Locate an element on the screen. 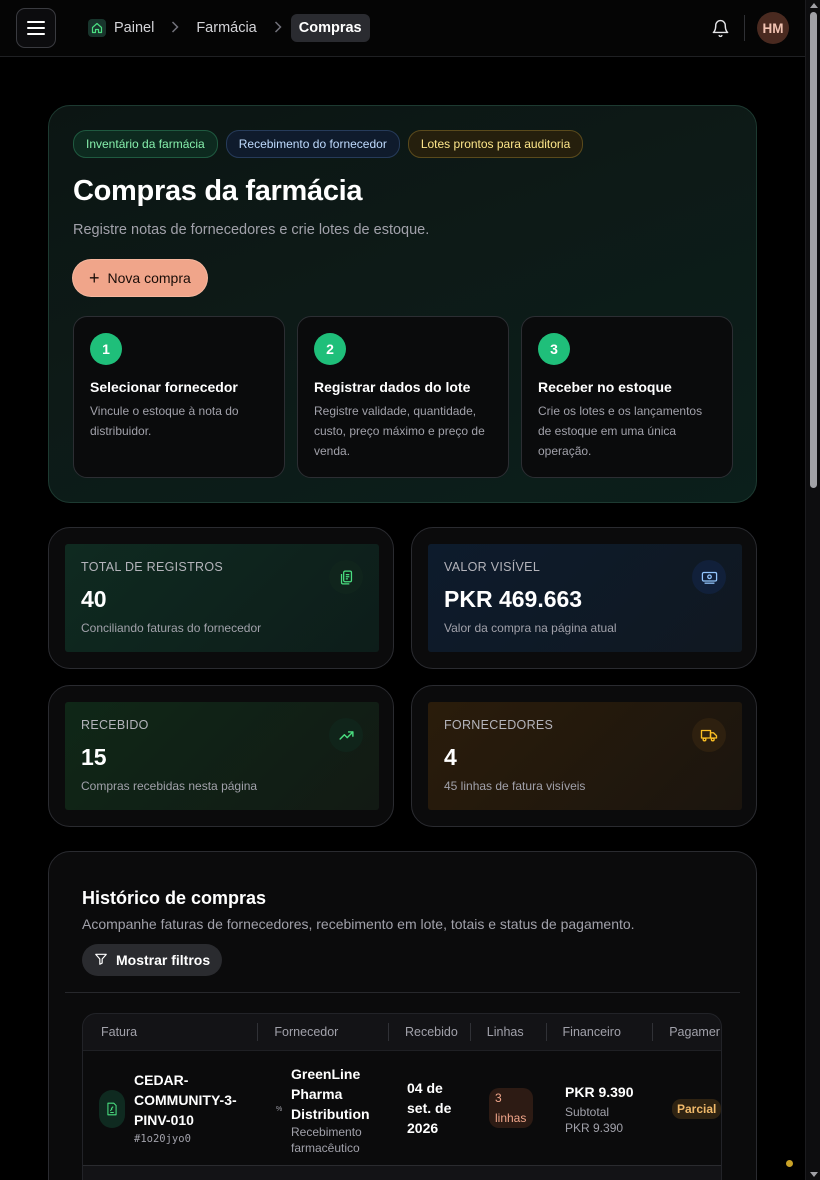  filter-icon is located at coordinates (101, 960).